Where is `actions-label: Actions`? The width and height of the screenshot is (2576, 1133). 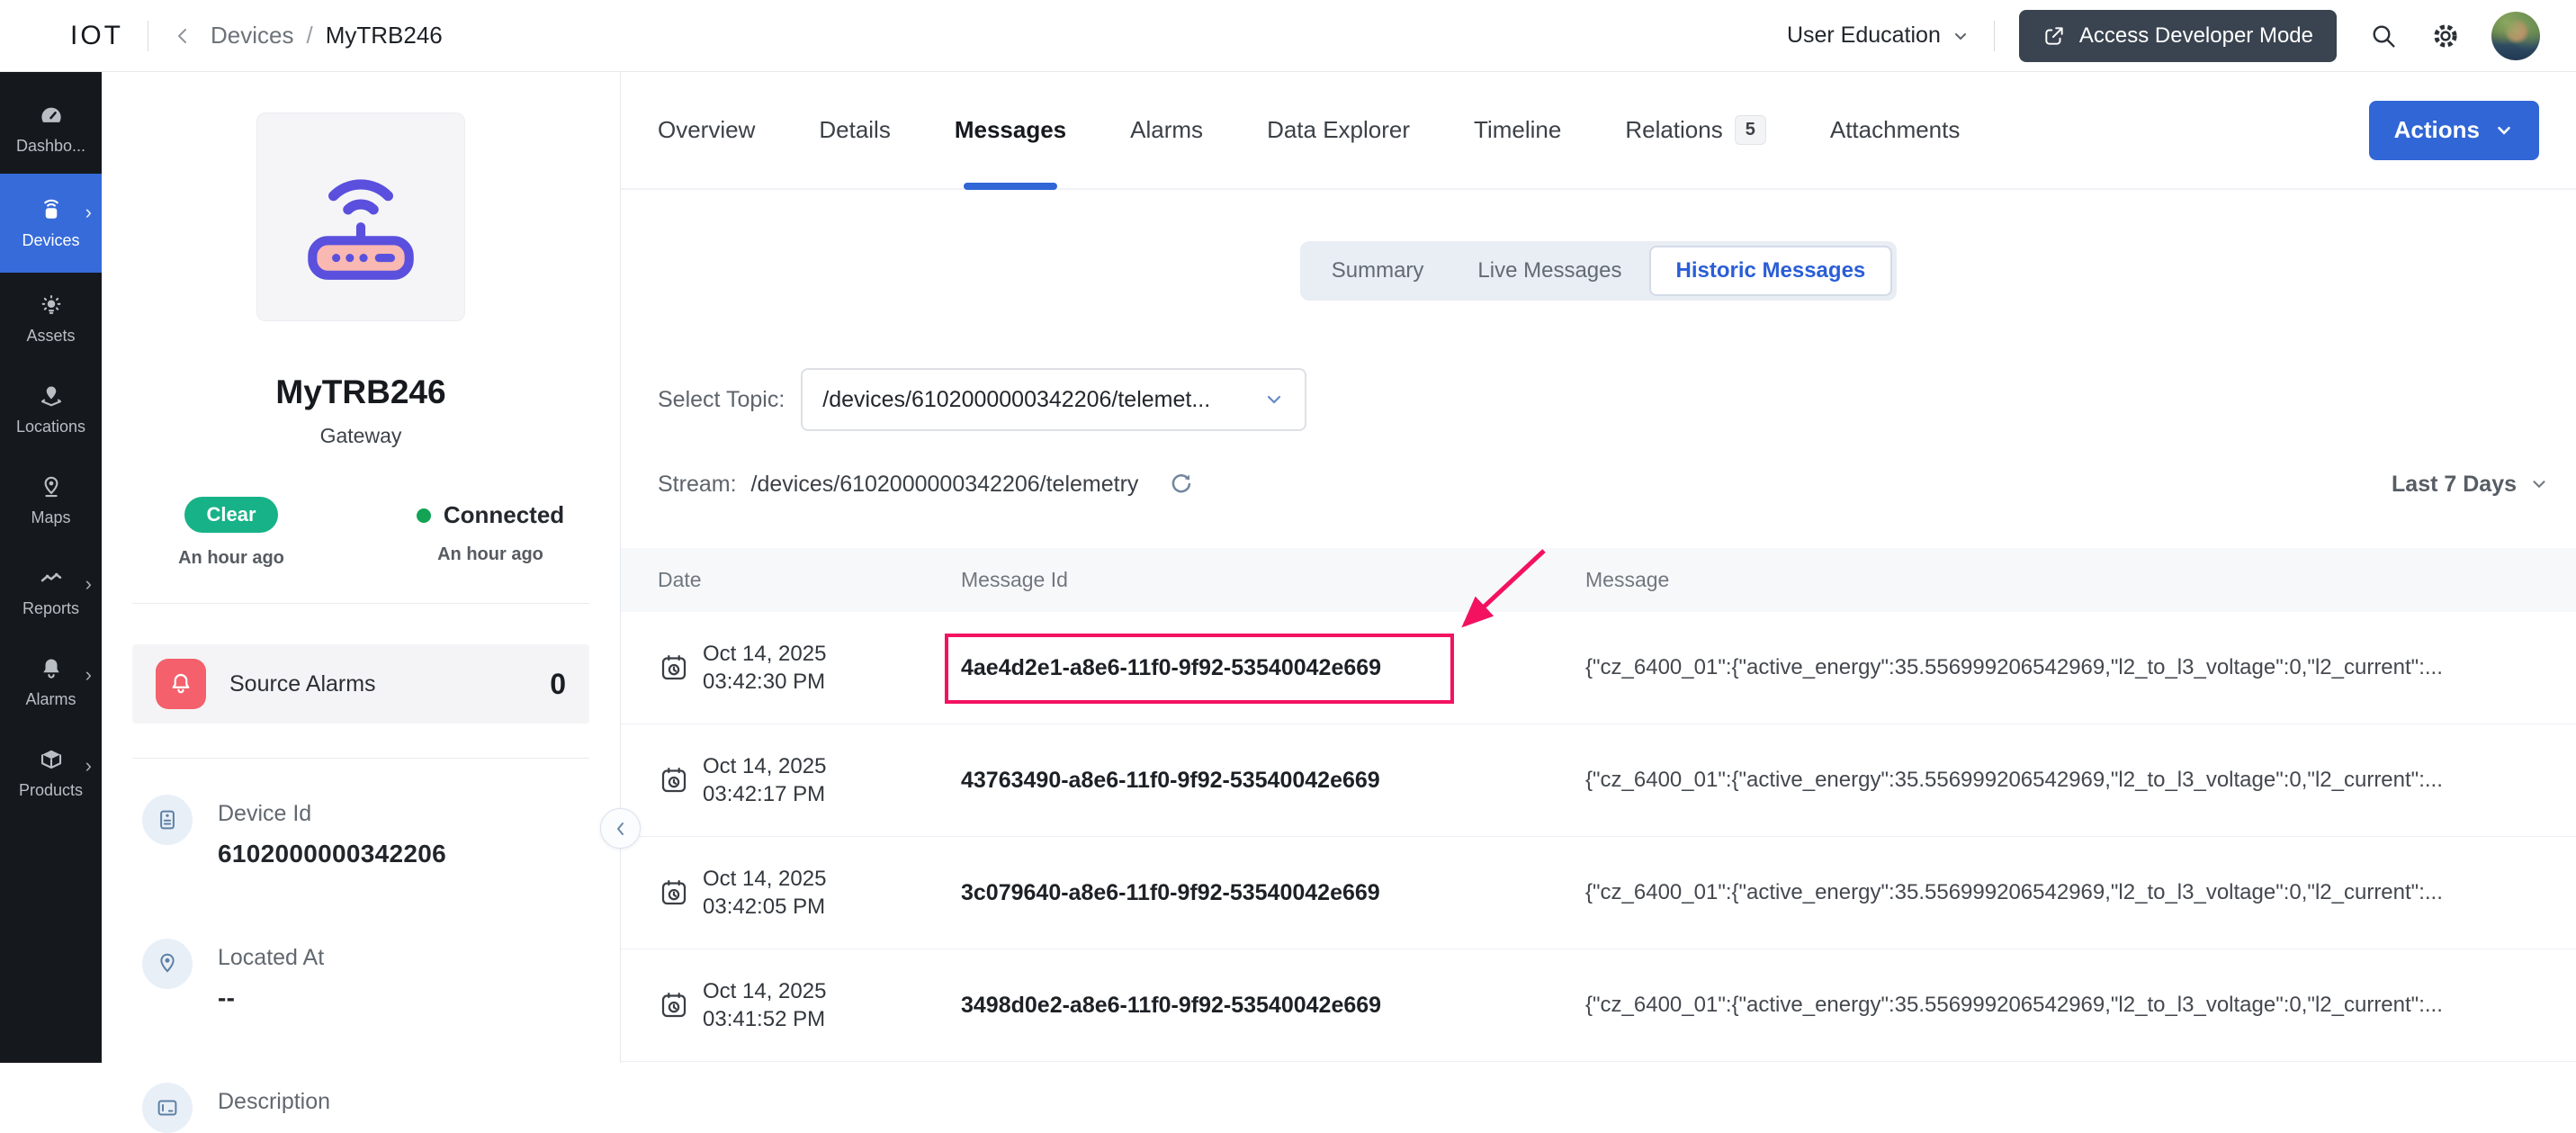
actions-label: Actions is located at coordinates (2437, 129).